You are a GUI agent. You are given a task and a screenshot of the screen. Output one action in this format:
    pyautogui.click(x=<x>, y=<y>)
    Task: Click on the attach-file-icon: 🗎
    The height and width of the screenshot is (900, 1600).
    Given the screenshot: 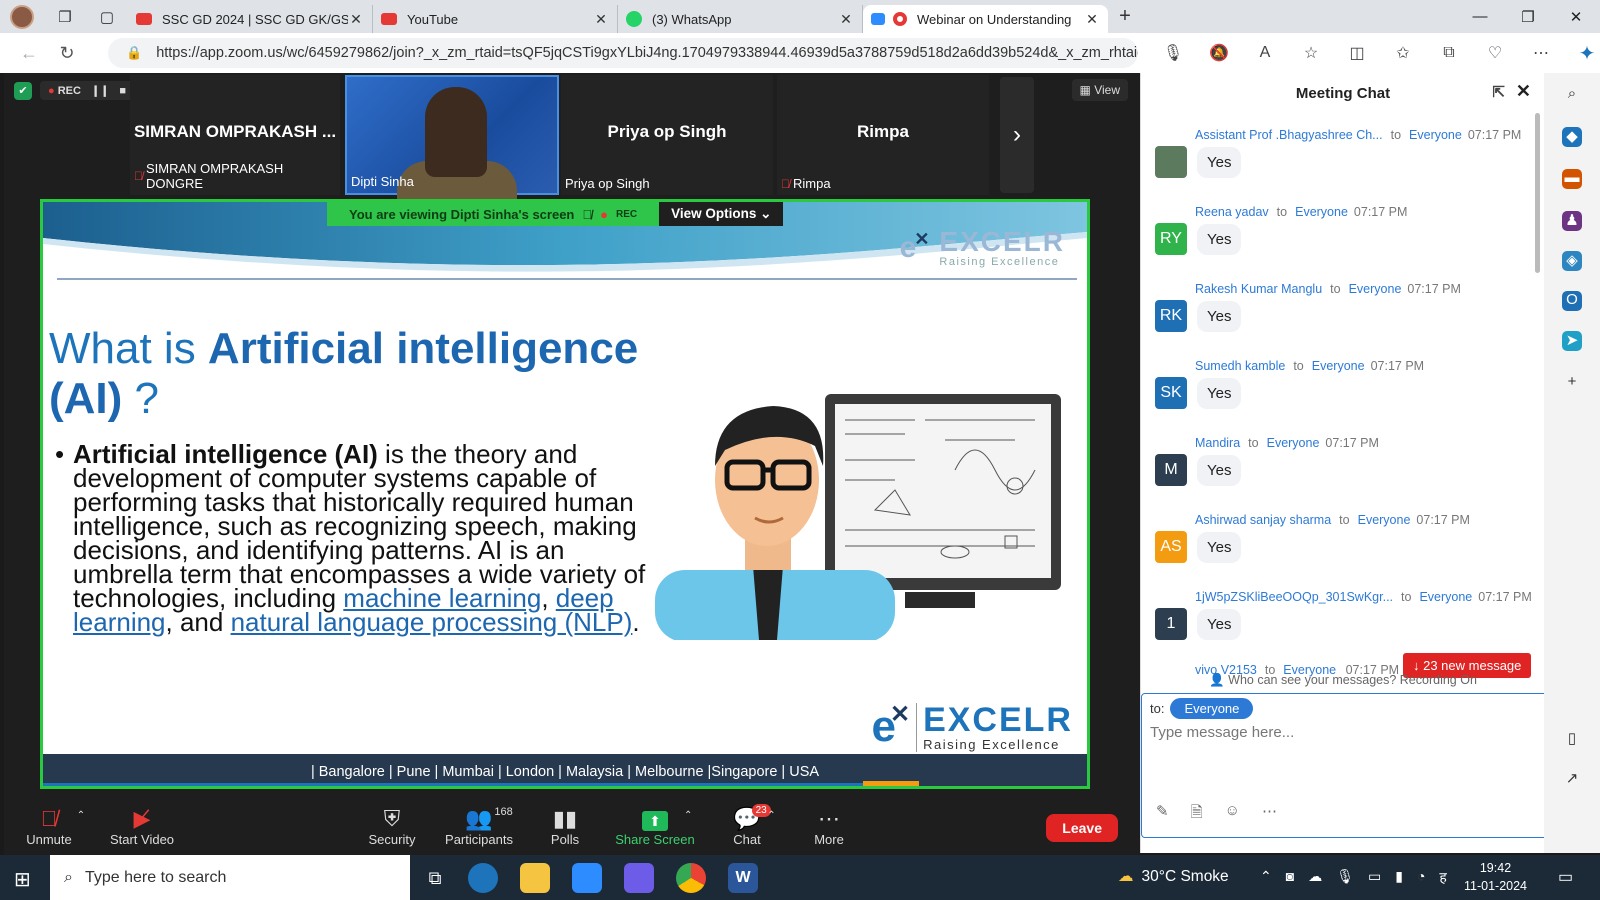 What is the action you would take?
    pyautogui.click(x=1197, y=814)
    